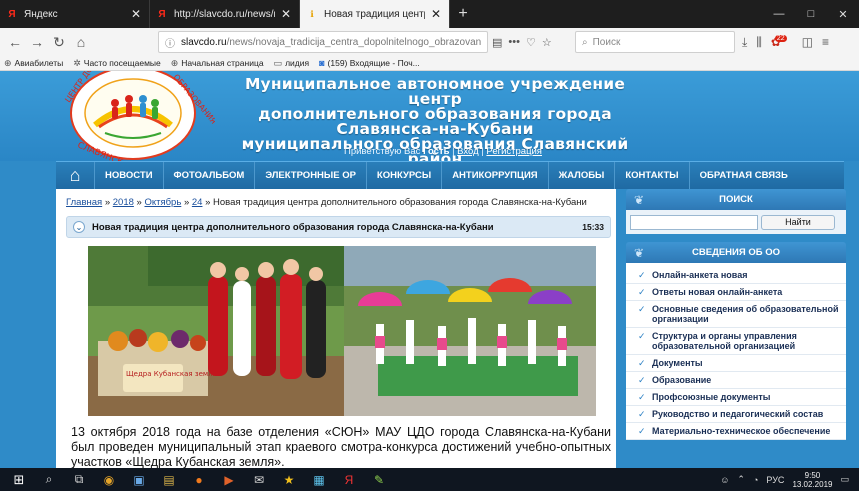 The image size is (859, 491). What do you see at coordinates (84, 202) in the screenshot?
I see `breadcrumb-home: Главная` at bounding box center [84, 202].